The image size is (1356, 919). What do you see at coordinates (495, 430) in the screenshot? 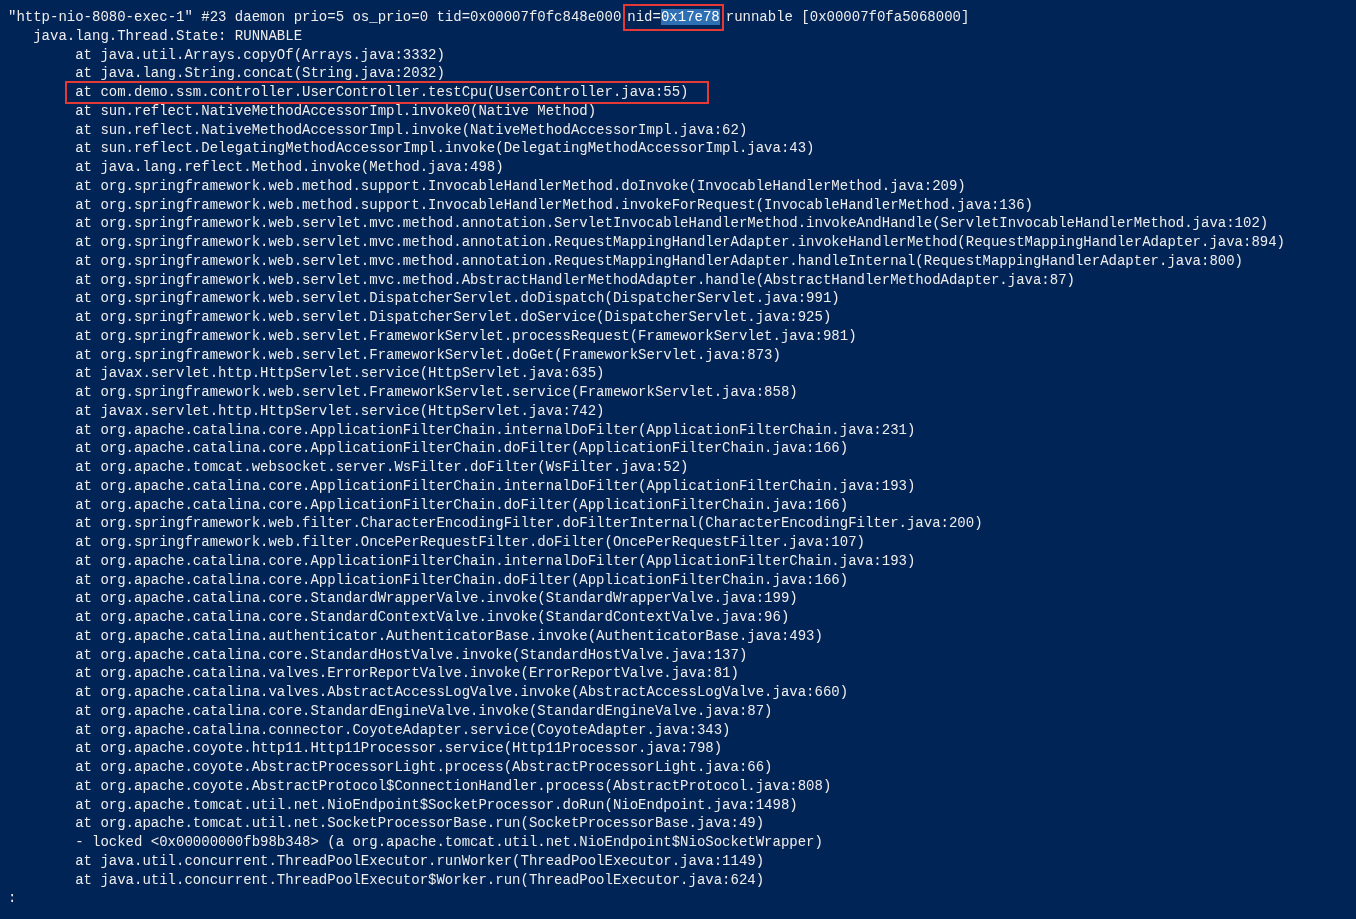
I see `stack-frame-line: at org.apache.catalina.core.ApplicationFilterChain.internalDoFilter(ApplicationFilterChain.java:231)` at bounding box center [495, 430].